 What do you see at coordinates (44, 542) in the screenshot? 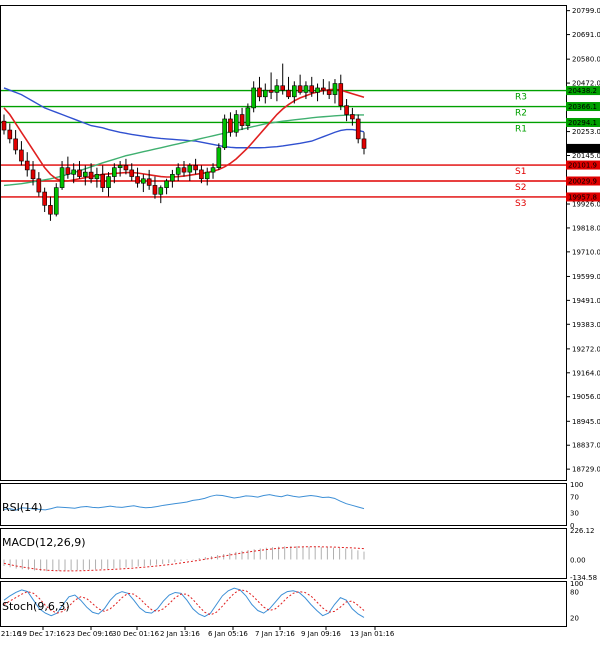
I see `macd-title: MACD(12,26,9)` at bounding box center [44, 542].